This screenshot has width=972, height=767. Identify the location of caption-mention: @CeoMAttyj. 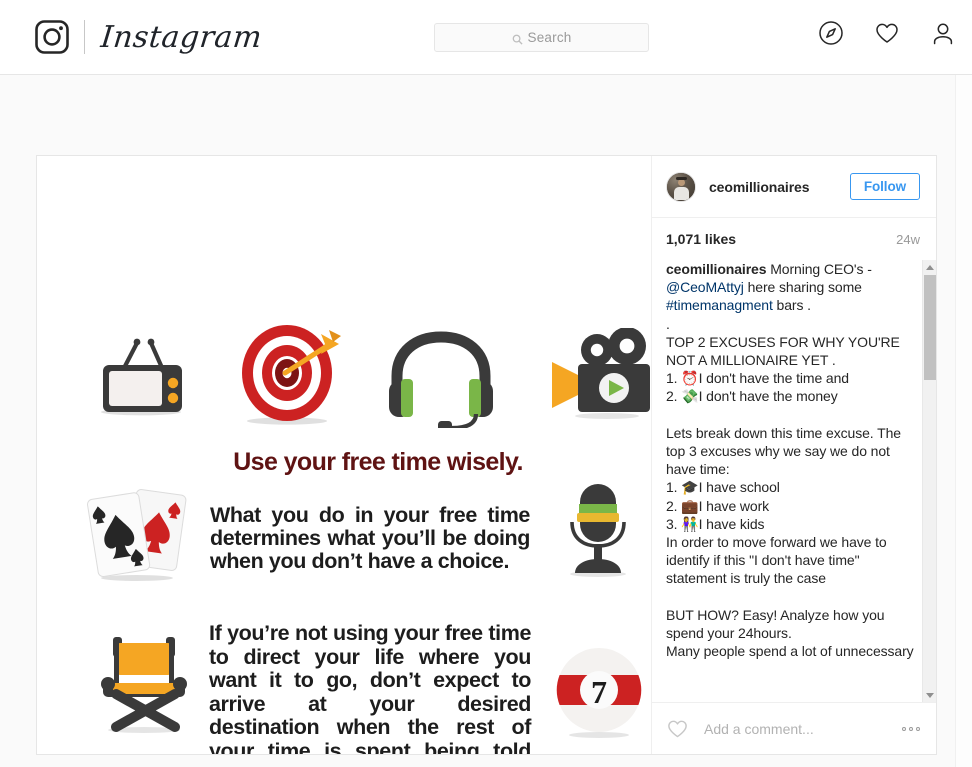
(705, 287).